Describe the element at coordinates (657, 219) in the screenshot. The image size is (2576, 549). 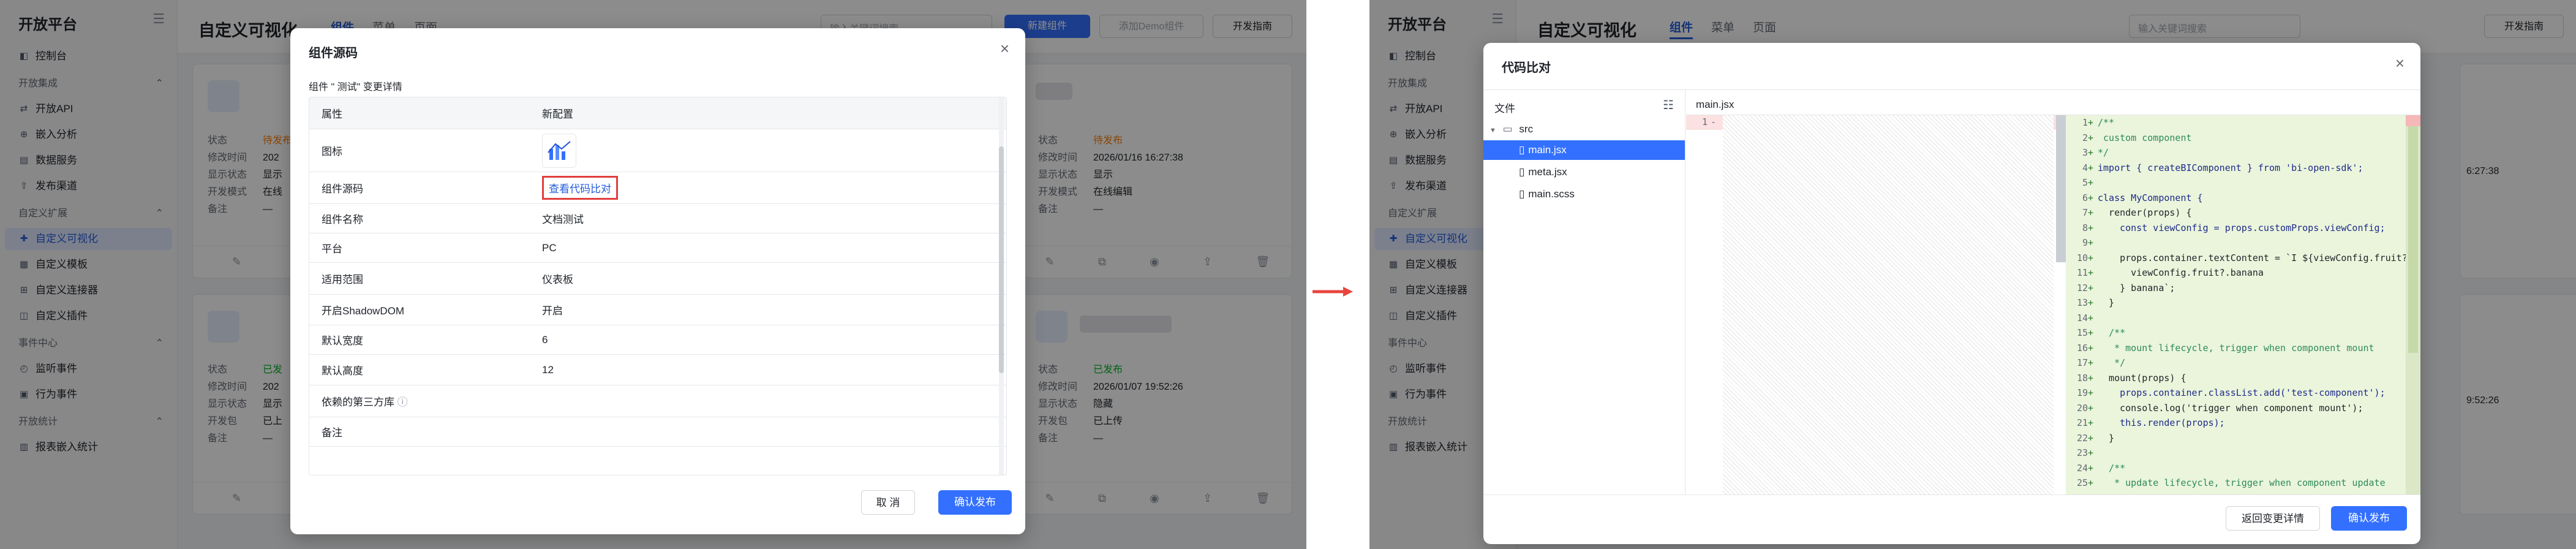
I see `table-row: 组件名称 文档测试` at that location.